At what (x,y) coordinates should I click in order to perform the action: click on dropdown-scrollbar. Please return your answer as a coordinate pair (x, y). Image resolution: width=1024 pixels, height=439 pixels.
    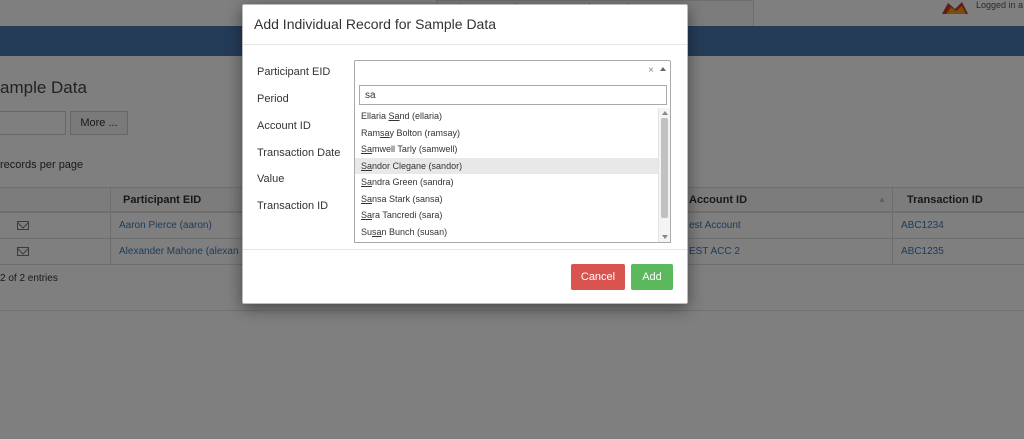
    Looking at the image, I should click on (664, 175).